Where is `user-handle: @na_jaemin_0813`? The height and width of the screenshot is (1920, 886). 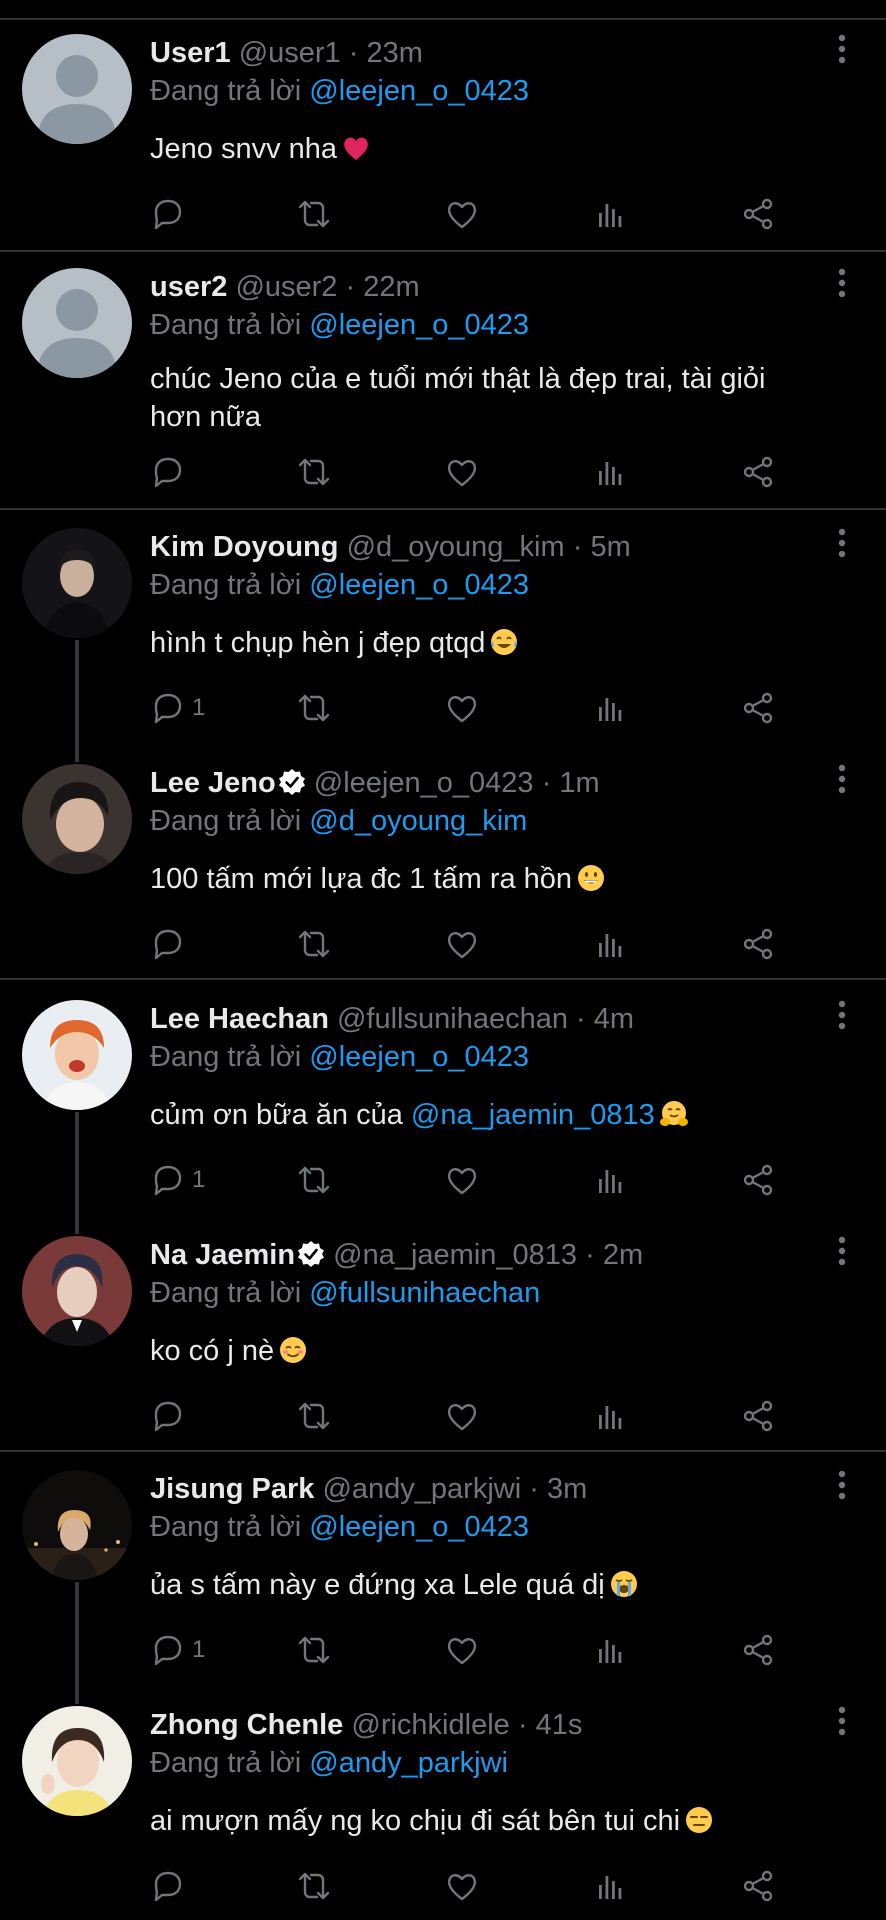 user-handle: @na_jaemin_0813 is located at coordinates (455, 1255).